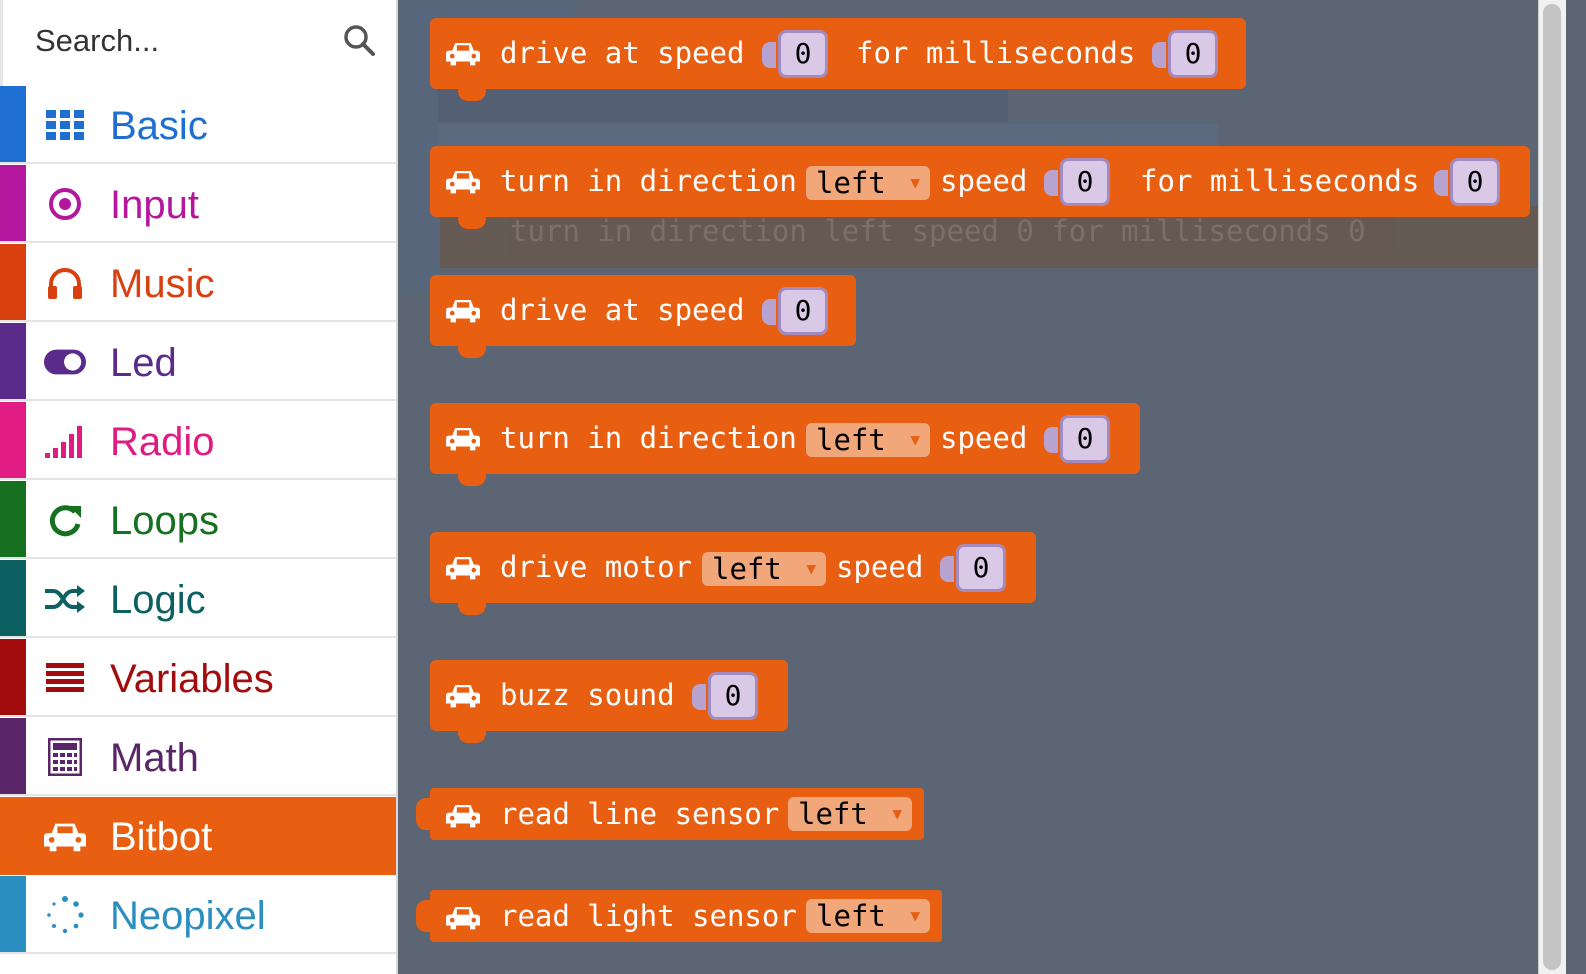 Image resolution: width=1586 pixels, height=974 pixels. Describe the element at coordinates (679, 916) in the screenshot. I see `block-read-light-sensor: read light sensor left ▼` at that location.